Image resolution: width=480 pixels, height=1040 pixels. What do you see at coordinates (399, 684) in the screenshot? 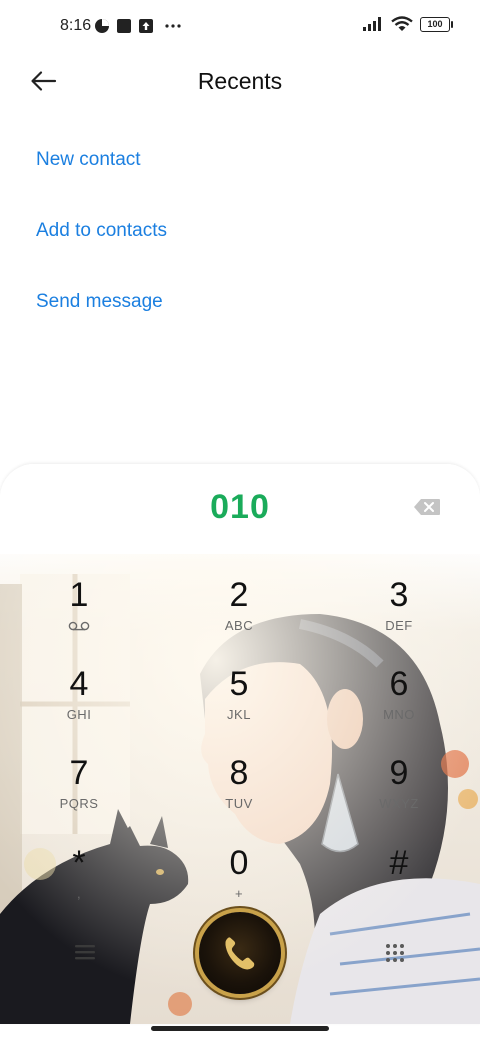
I see `key-digit: 6` at bounding box center [399, 684].